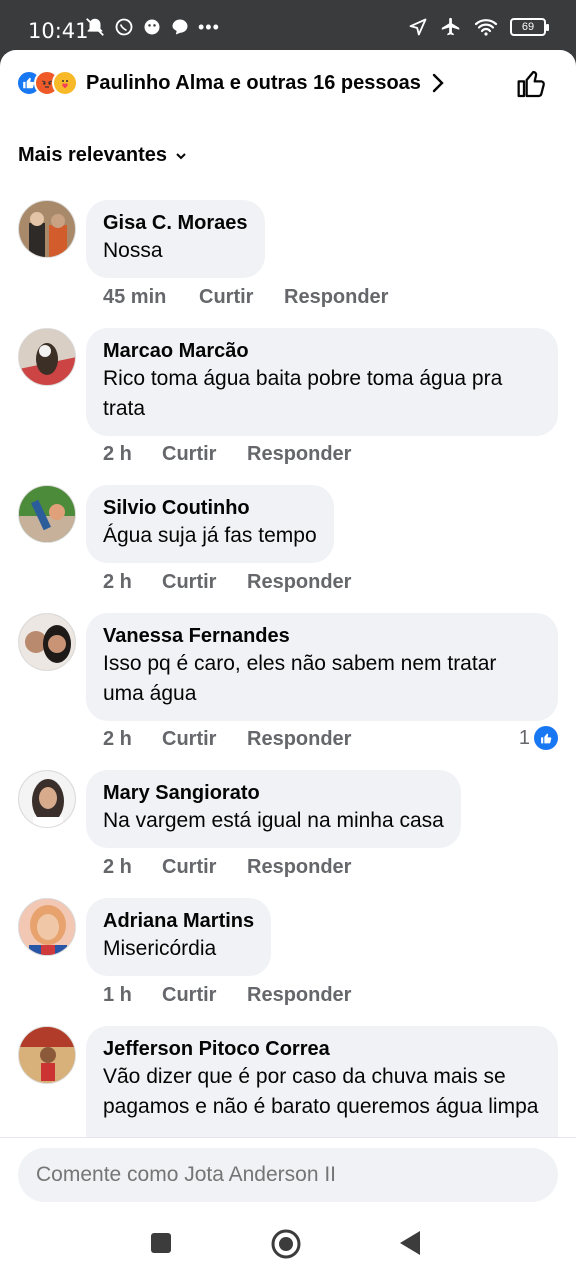  What do you see at coordinates (322, 351) in the screenshot?
I see `comment-author: Marcao Marcão` at bounding box center [322, 351].